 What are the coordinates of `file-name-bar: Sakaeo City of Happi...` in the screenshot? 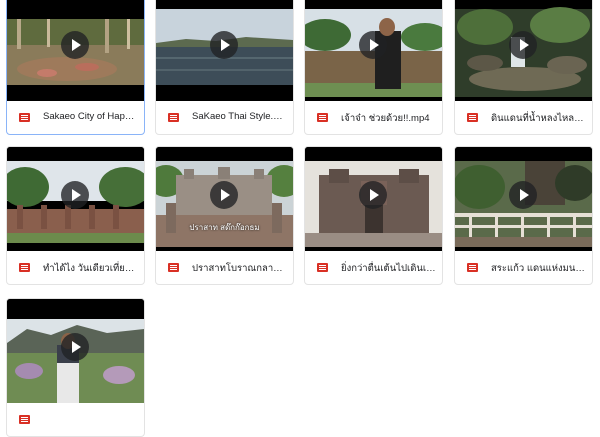 It's located at (75, 117).